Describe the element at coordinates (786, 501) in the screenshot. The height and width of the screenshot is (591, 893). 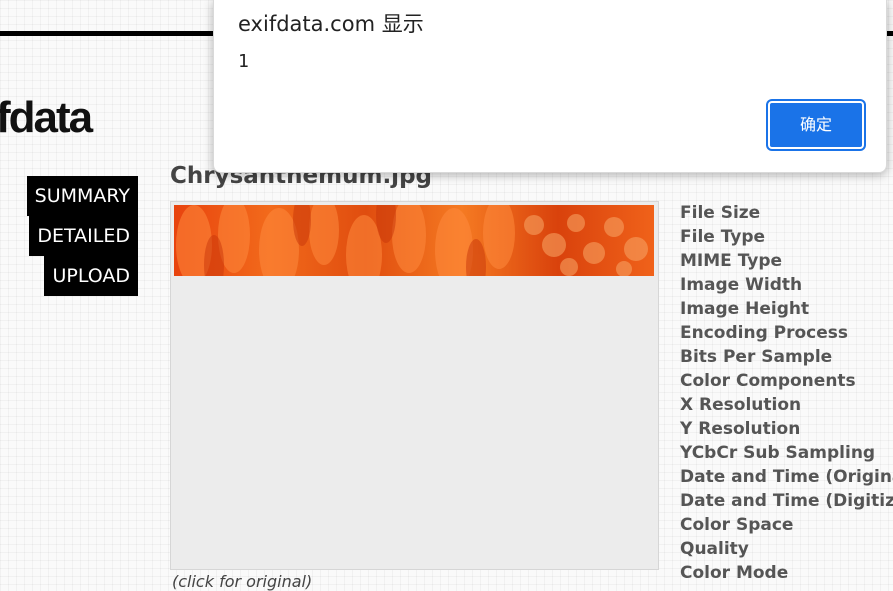
I see `property-label: Date and Time (Digitized)` at that location.